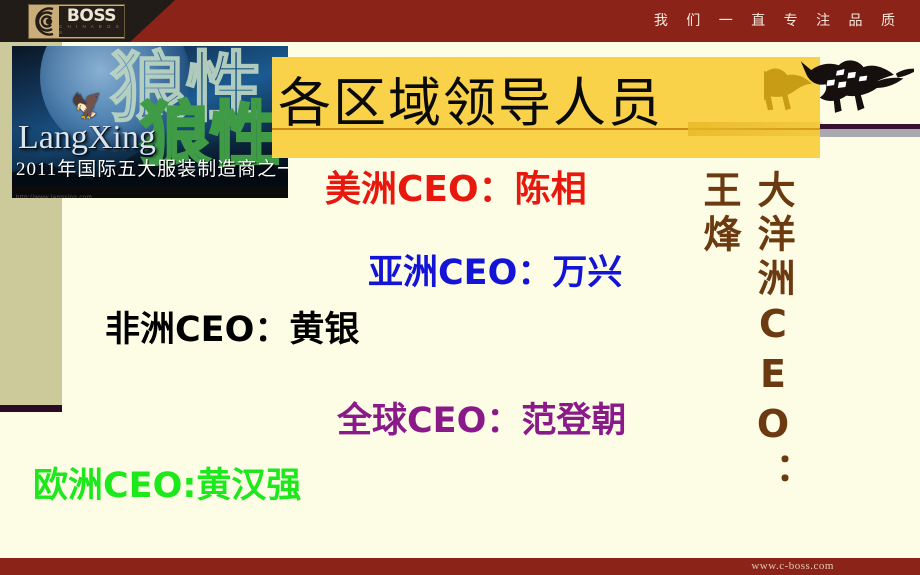 This screenshot has height=575, width=920. What do you see at coordinates (31, 408) in the screenshot?
I see `left-panel-underline` at bounding box center [31, 408].